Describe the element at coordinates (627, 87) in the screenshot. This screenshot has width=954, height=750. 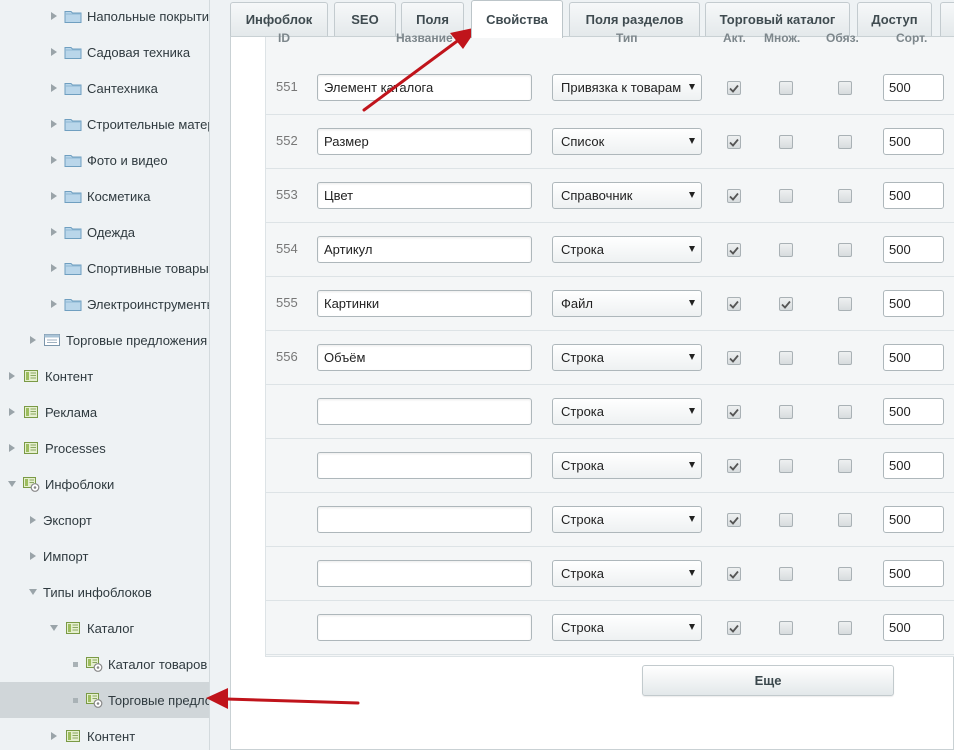
I see `property-type-select: Привязка к товарам` at that location.